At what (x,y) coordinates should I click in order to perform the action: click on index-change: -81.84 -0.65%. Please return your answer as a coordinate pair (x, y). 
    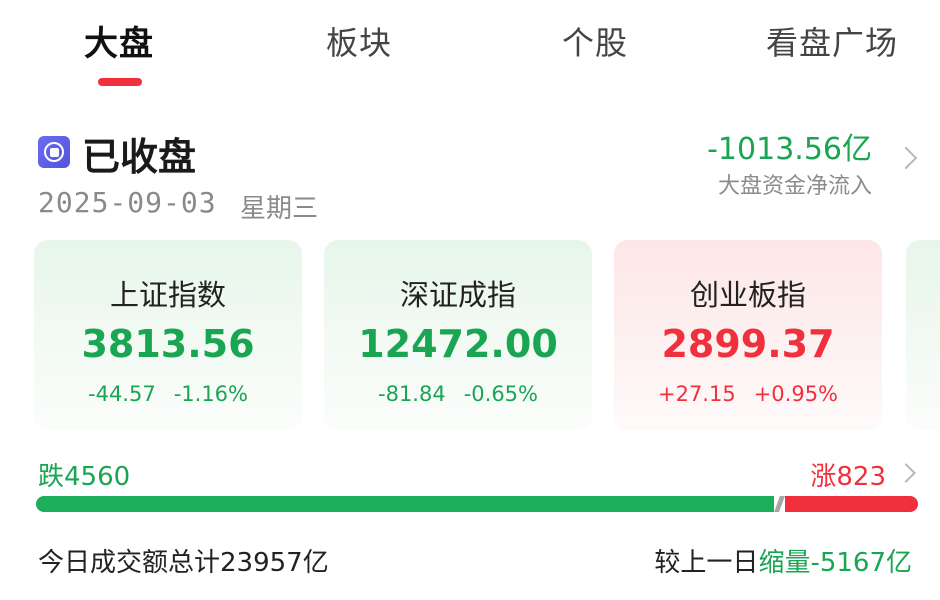
    Looking at the image, I should click on (458, 394).